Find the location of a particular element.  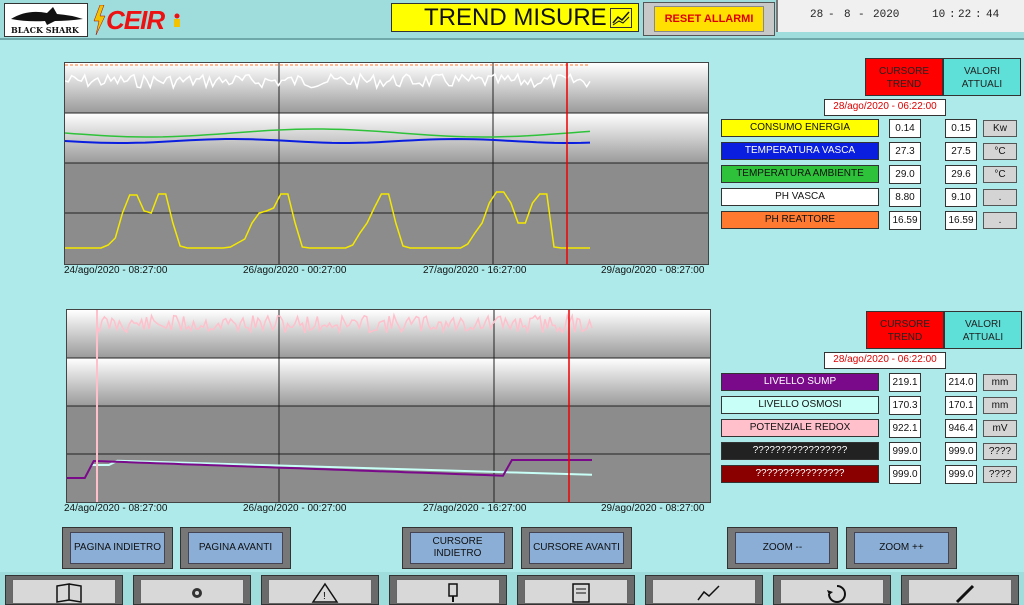

cursore-avanti-button: CURSORE AVANTI is located at coordinates (576, 548).